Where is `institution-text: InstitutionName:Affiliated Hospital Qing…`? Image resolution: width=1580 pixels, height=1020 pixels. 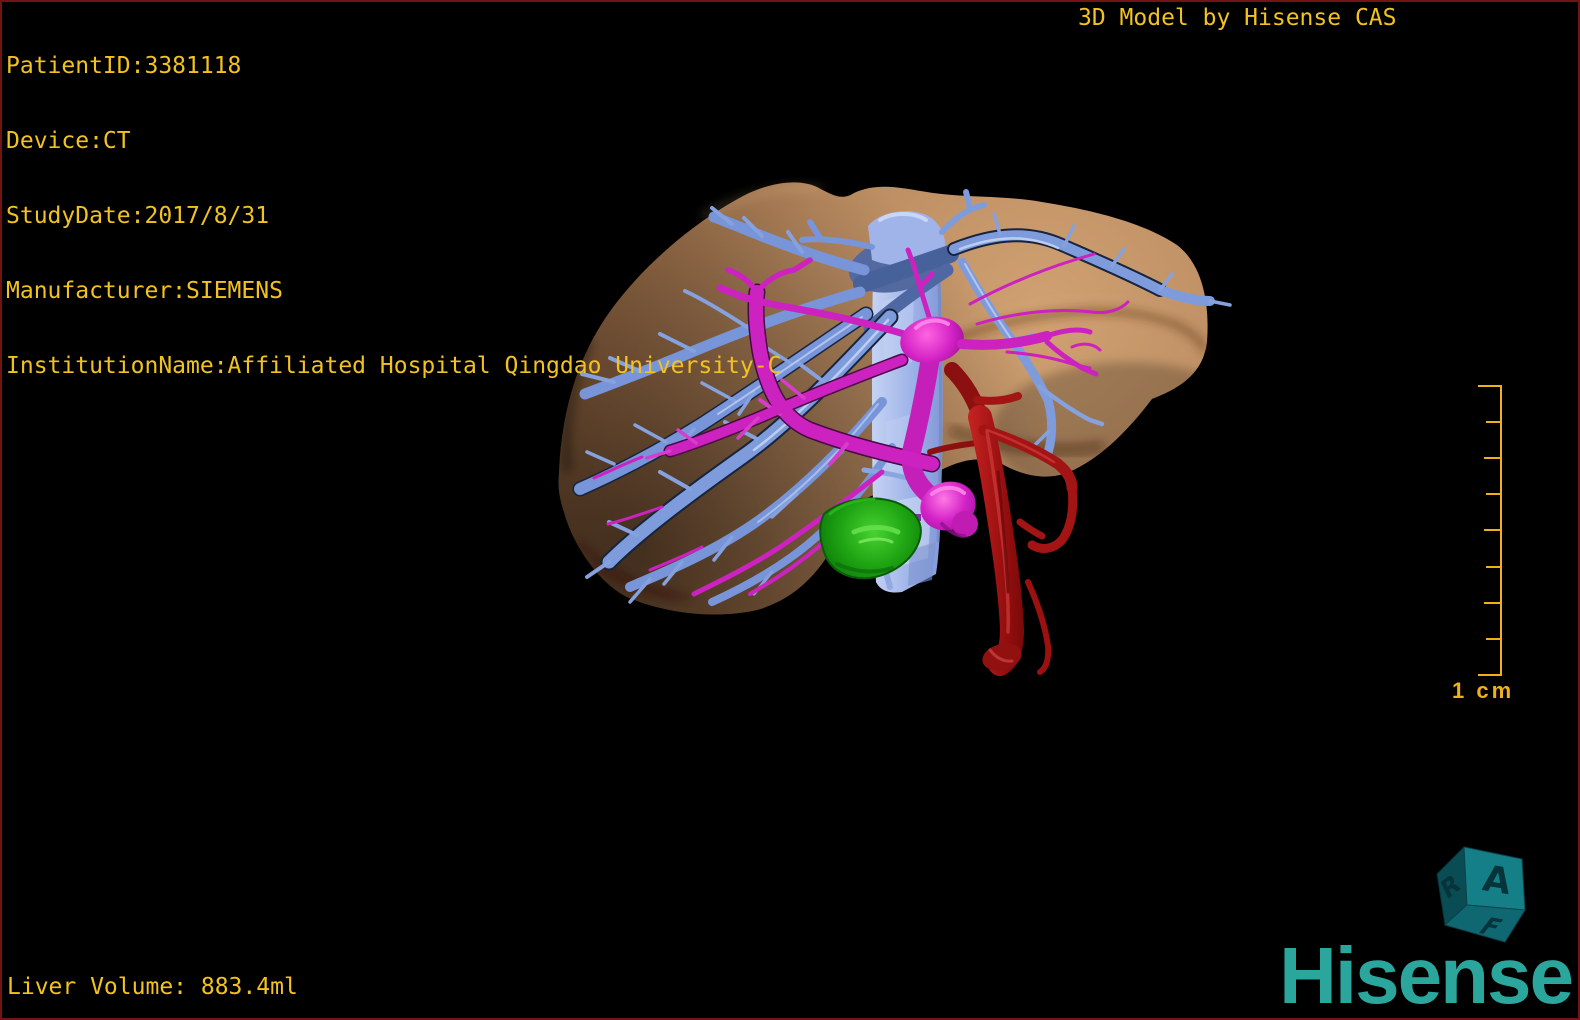
institution-text: InstitutionName:Affiliated Hospital Qing… is located at coordinates (394, 366).